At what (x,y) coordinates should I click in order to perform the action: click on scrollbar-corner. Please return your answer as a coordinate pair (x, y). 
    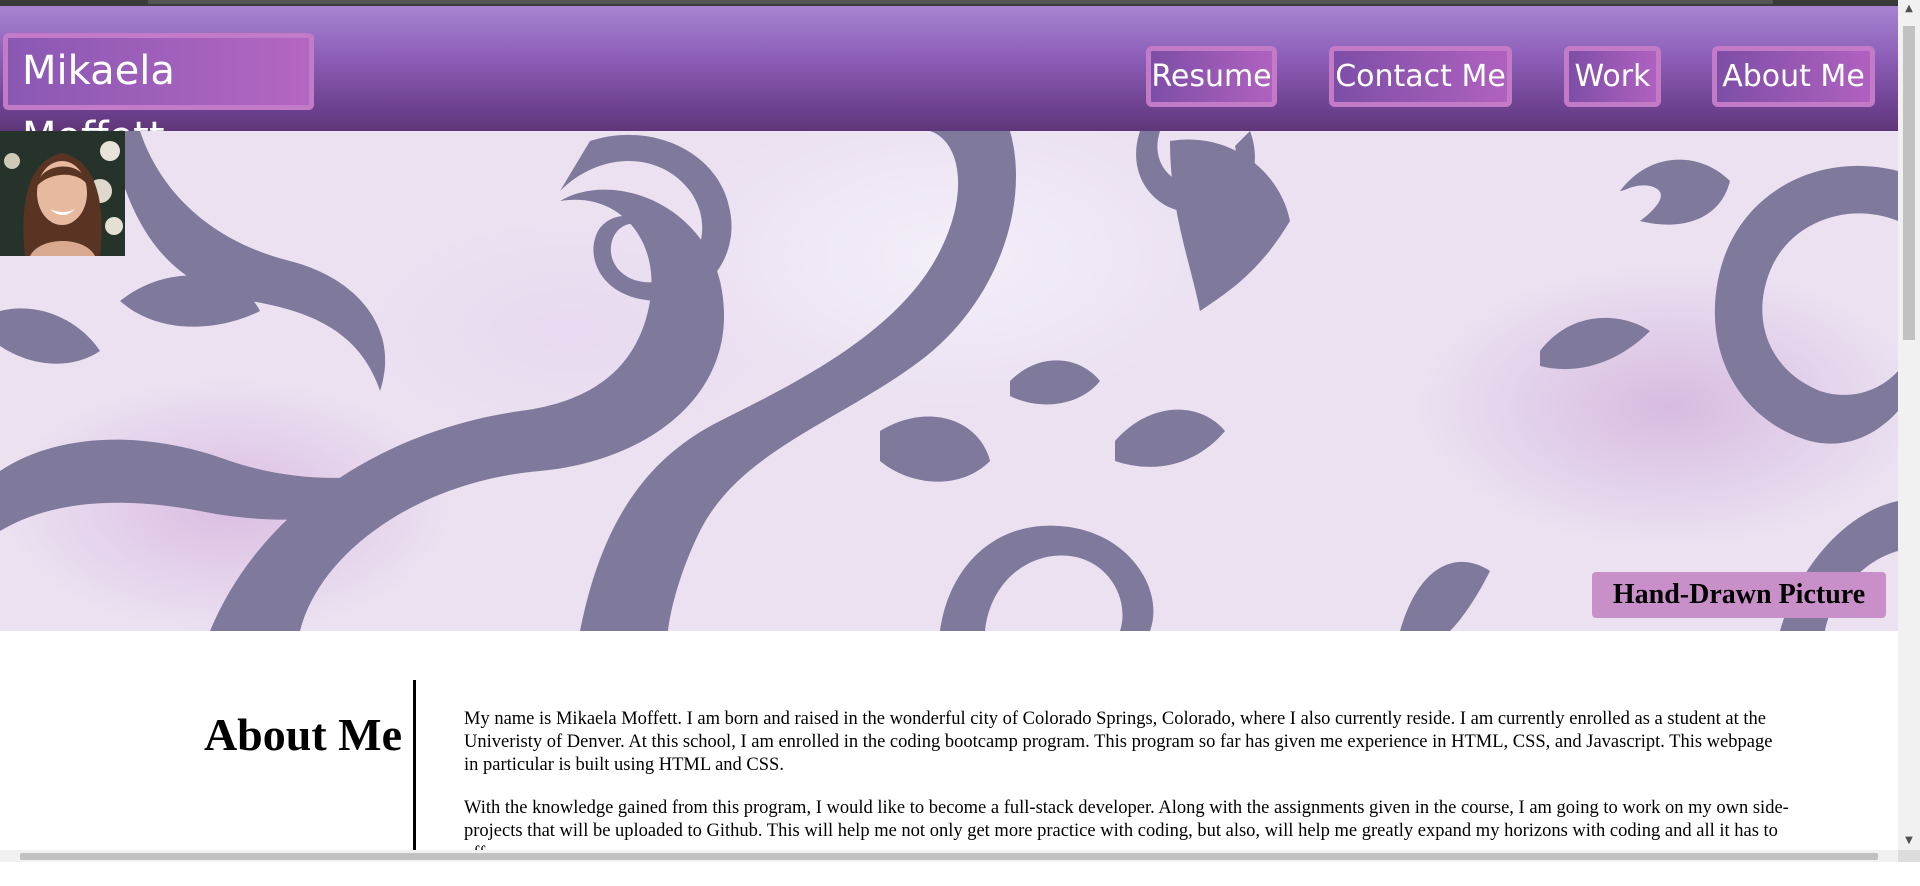
    Looking at the image, I should click on (1909, 856).